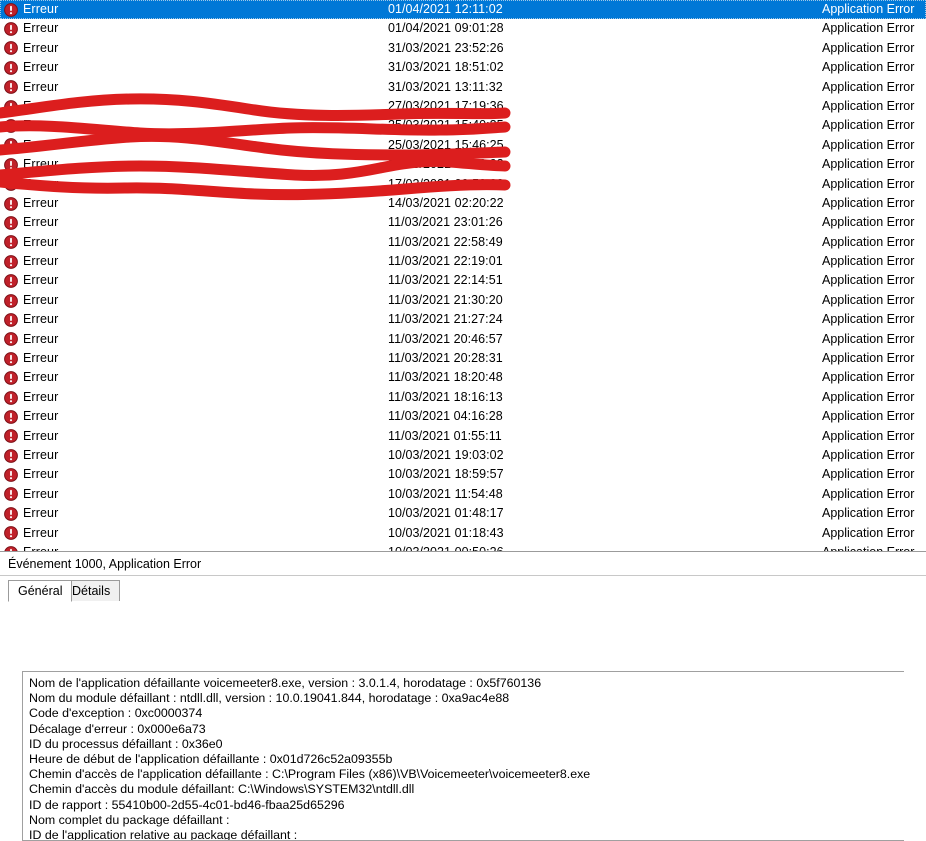 This screenshot has width=926, height=841. What do you see at coordinates (445, 241) in the screenshot?
I see `event-datetime-cell: 11/03/2021 22:58:49` at bounding box center [445, 241].